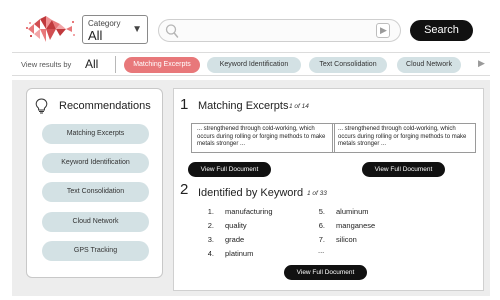  I want to click on search-button: Search, so click(441, 30).